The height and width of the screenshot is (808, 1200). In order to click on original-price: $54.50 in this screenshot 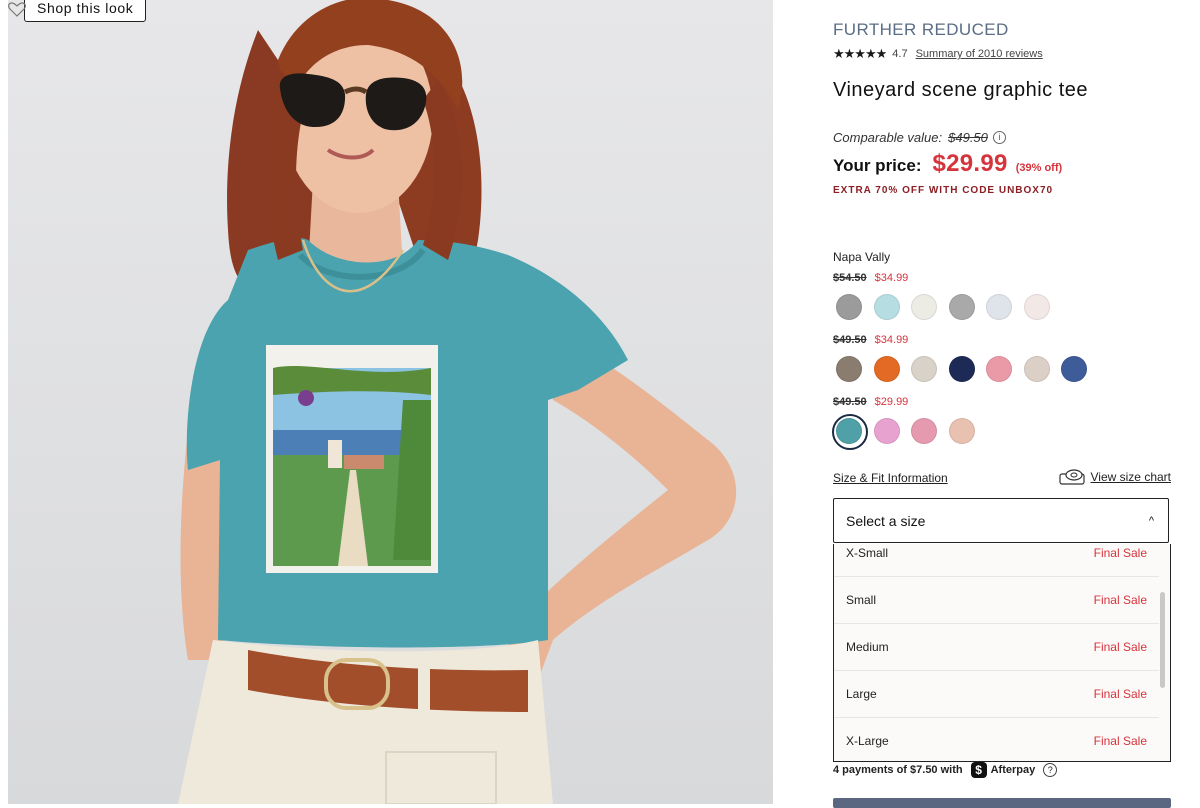, I will do `click(850, 278)`.